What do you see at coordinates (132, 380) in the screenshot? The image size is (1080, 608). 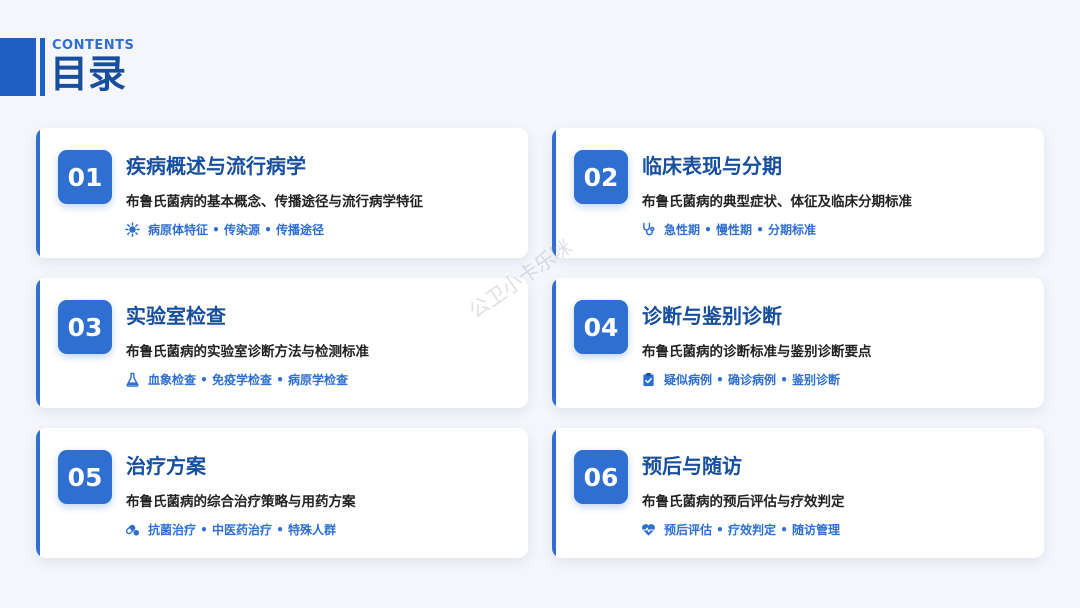 I see `flask-icon` at bounding box center [132, 380].